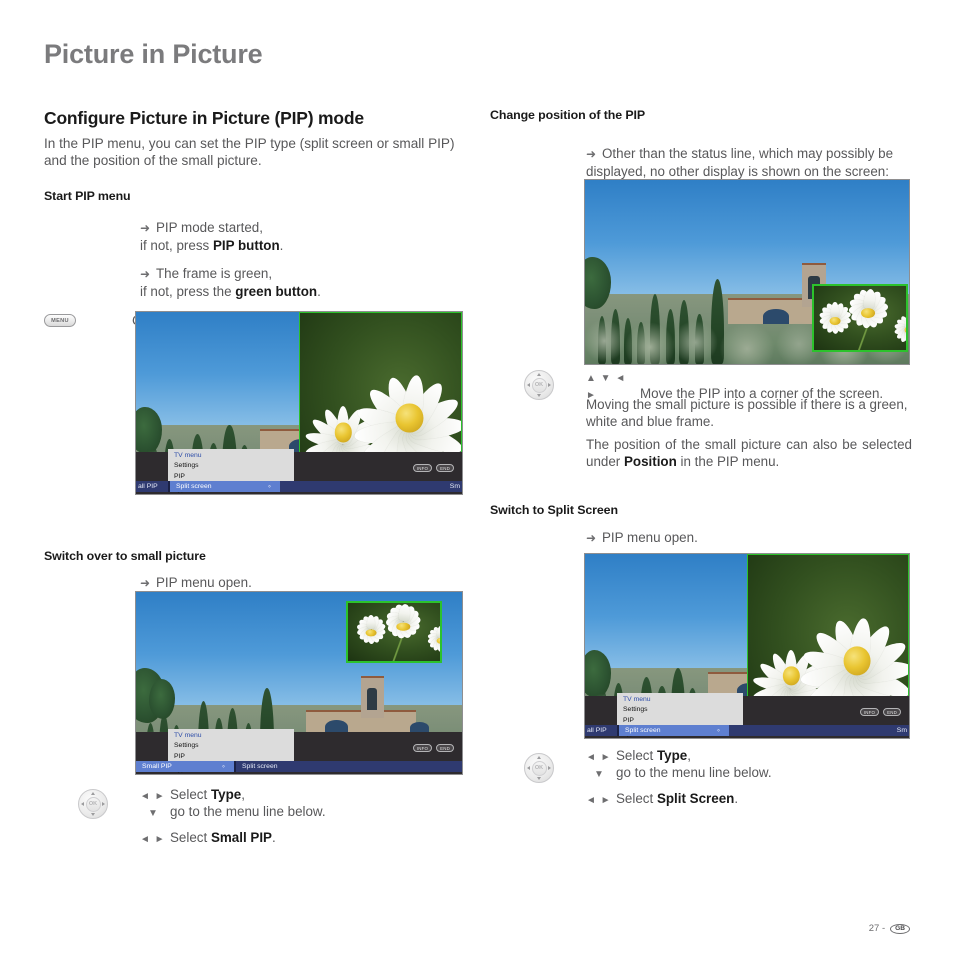  I want to click on left-pip-menu-open: ➜ PIP menu open., so click(196, 583).